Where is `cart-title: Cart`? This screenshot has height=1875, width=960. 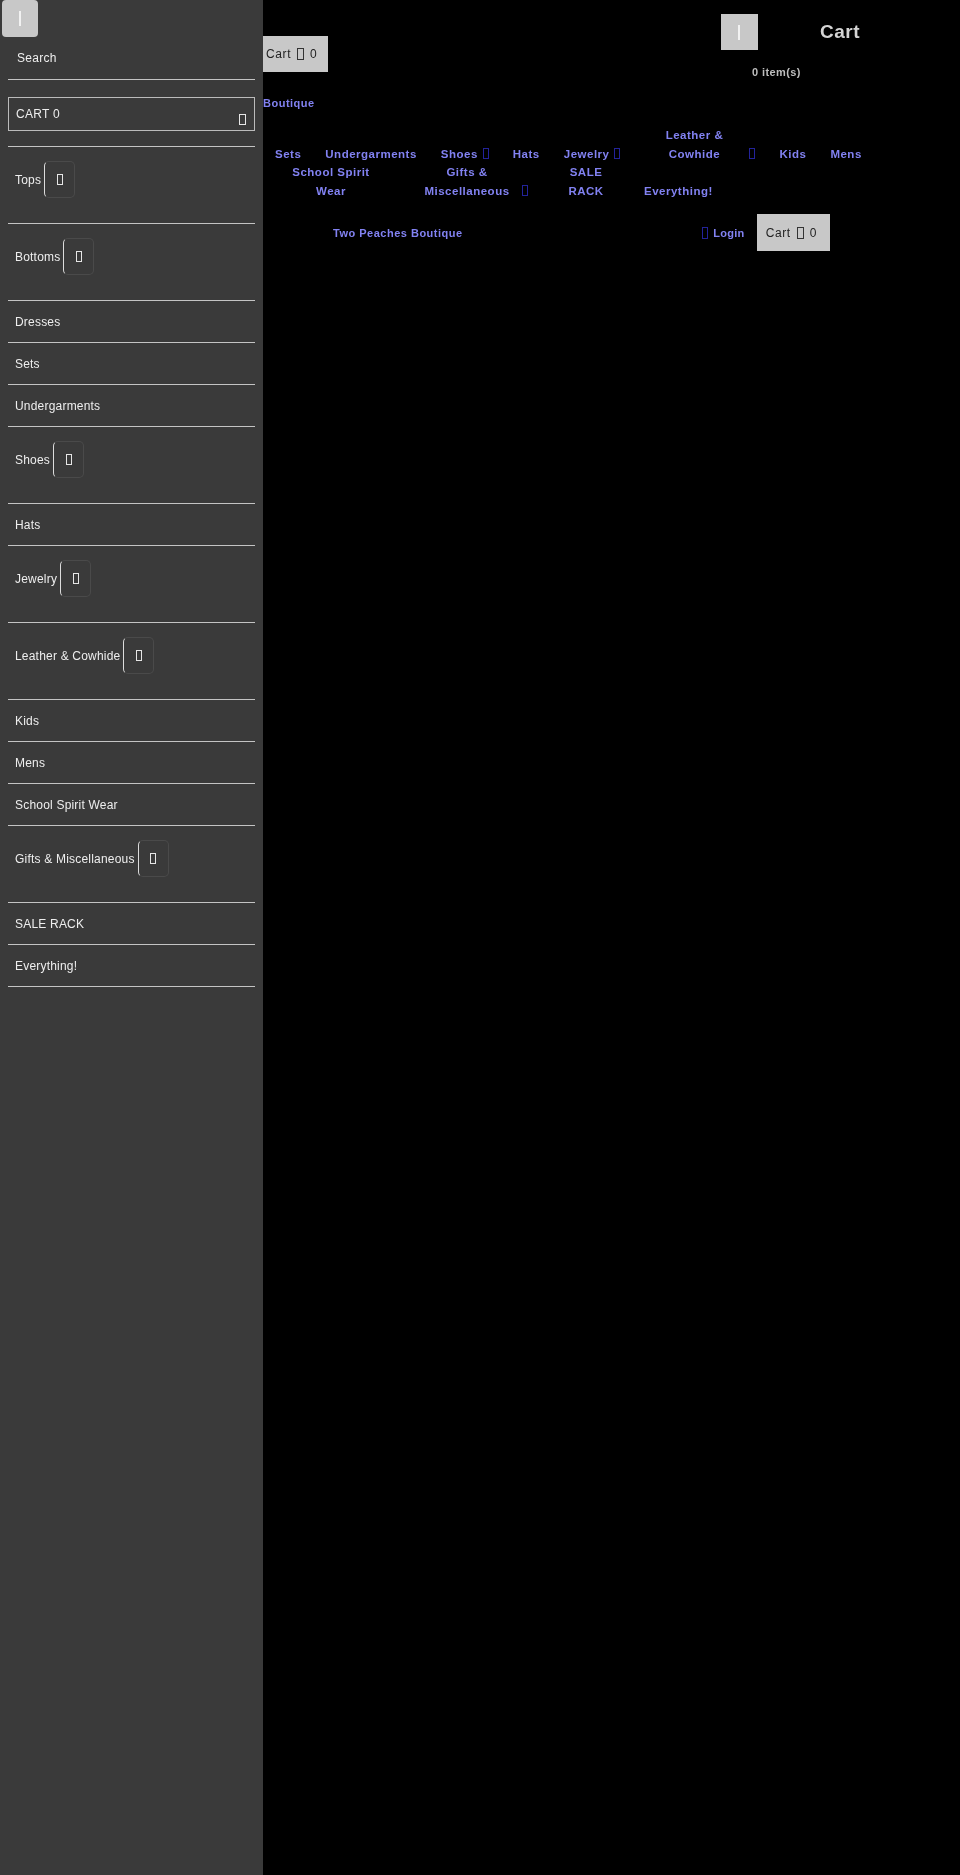 cart-title: Cart is located at coordinates (840, 32).